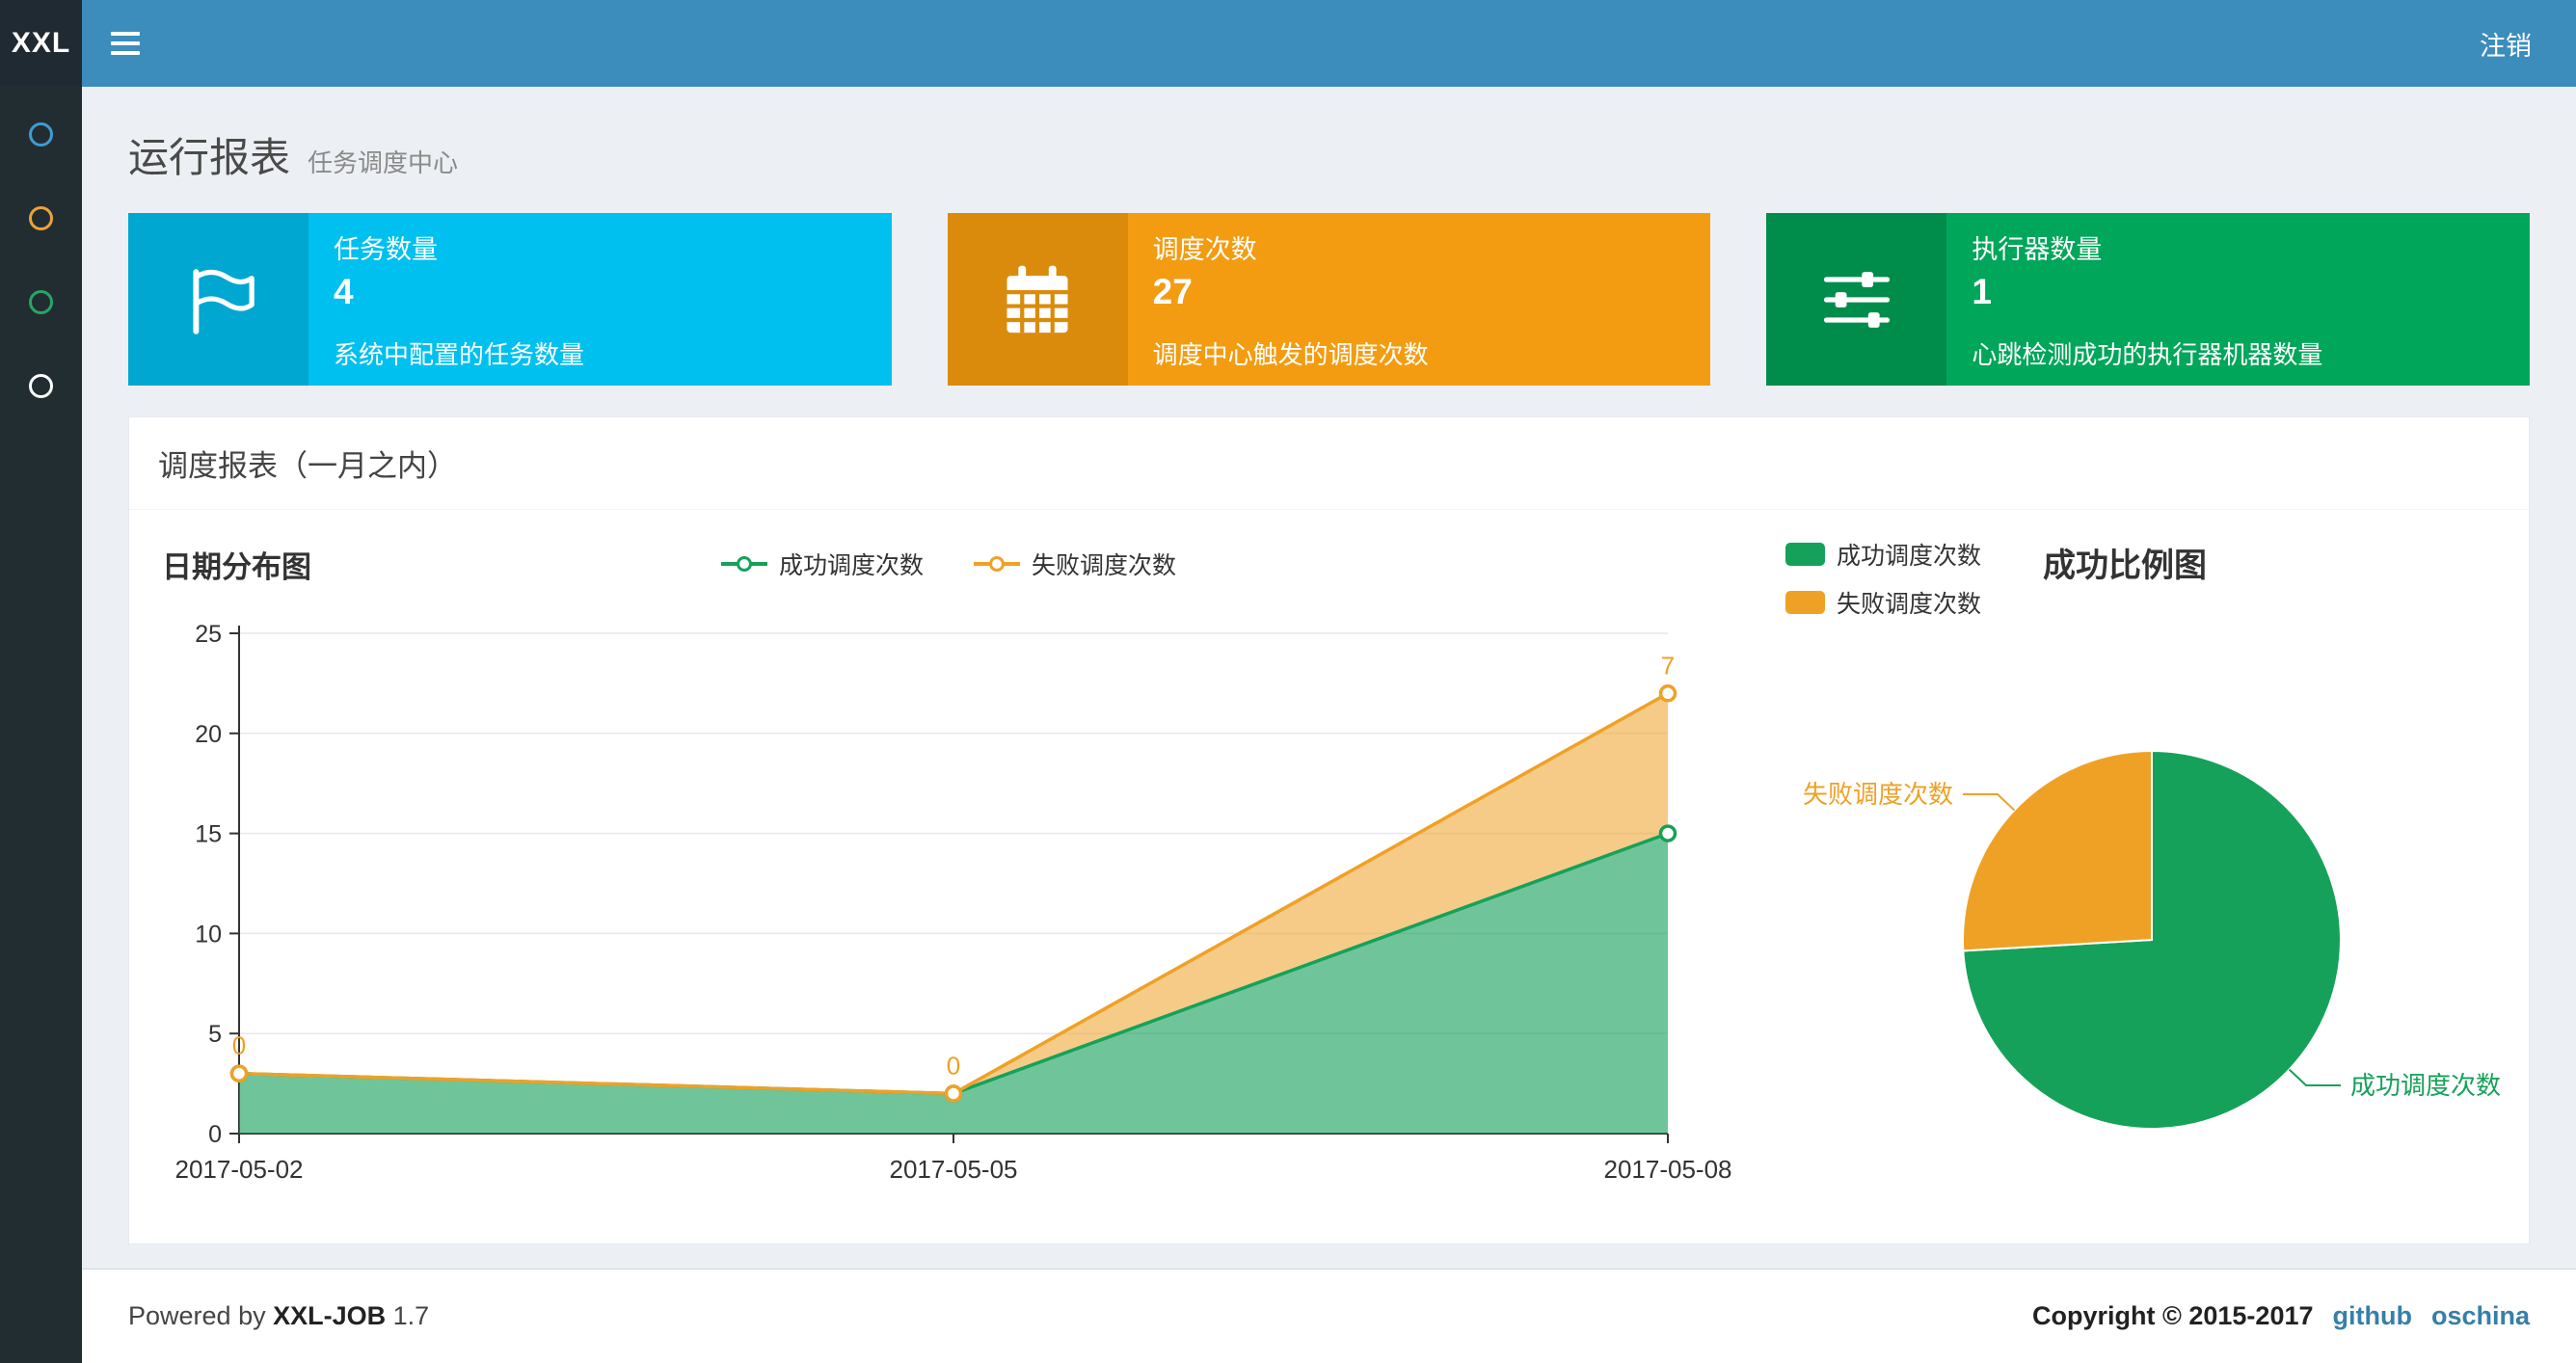 The image size is (2576, 1363). Describe the element at coordinates (1173, 291) in the screenshot. I see `info-box-value: 27` at that location.